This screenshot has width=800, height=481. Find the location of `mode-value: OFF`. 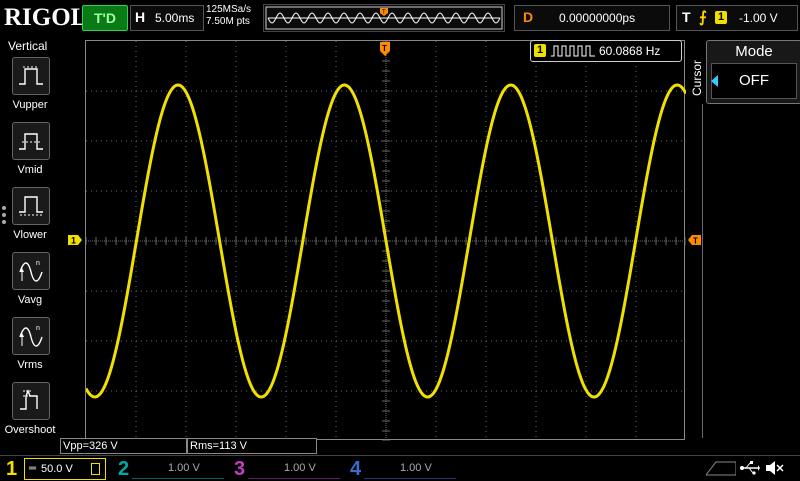

mode-value: OFF is located at coordinates (754, 80).